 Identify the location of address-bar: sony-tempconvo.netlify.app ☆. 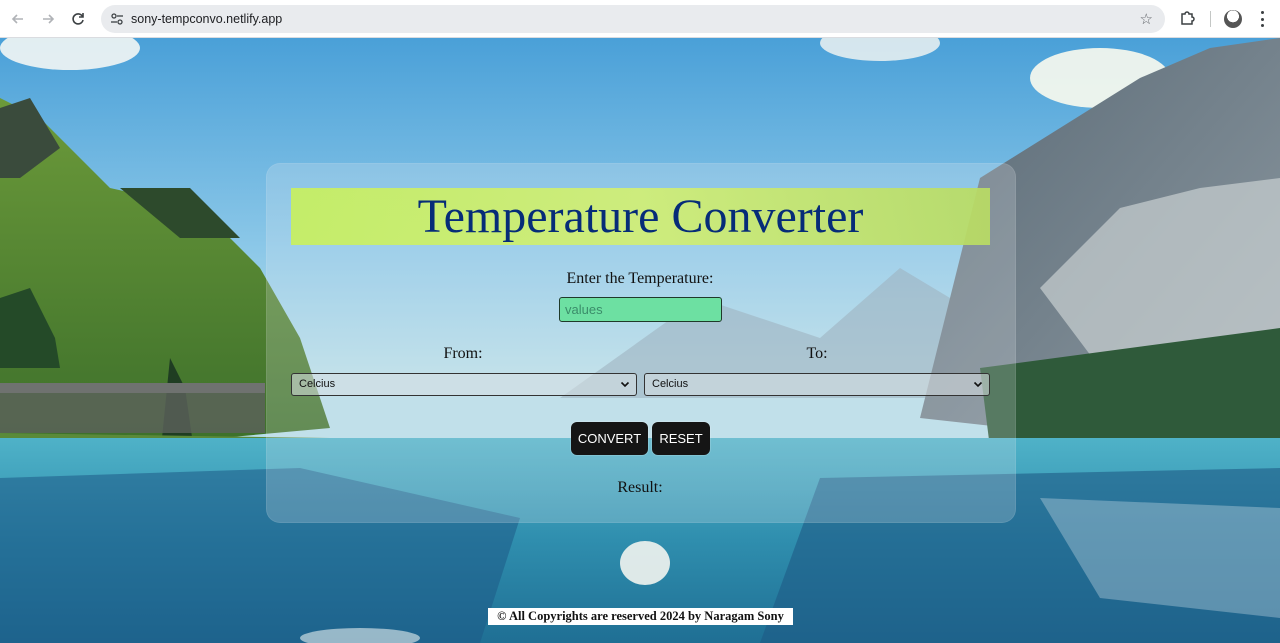
(633, 19).